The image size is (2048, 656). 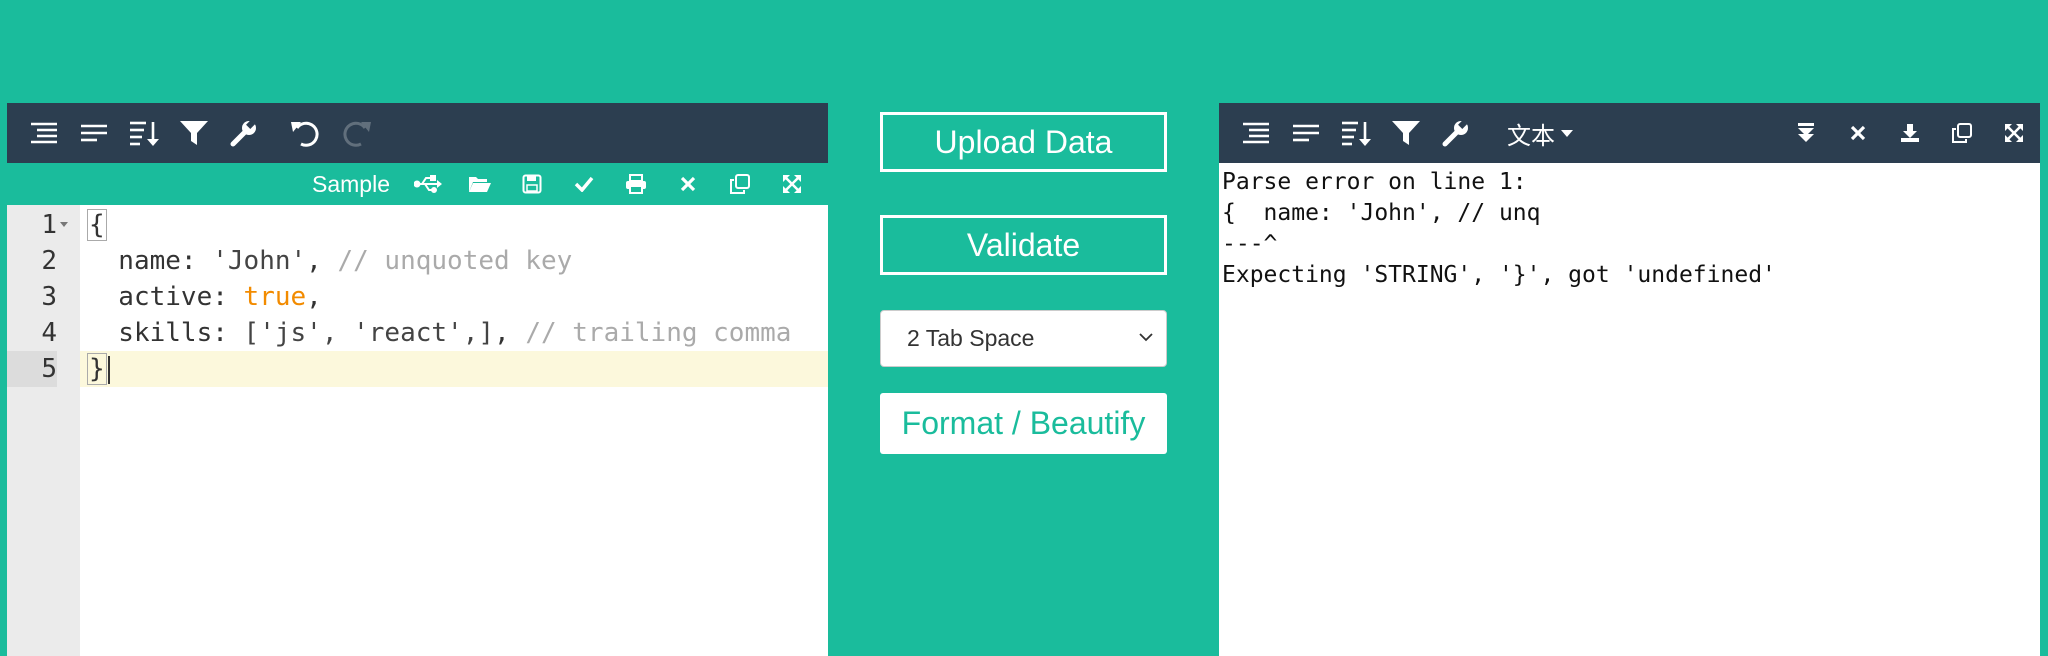 What do you see at coordinates (532, 184) in the screenshot?
I see `save-icon` at bounding box center [532, 184].